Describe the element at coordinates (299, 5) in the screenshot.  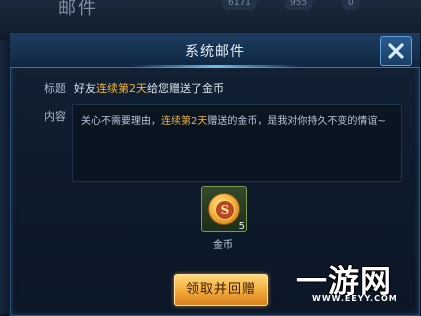
I see `currency-pill-diamond: 955` at that location.